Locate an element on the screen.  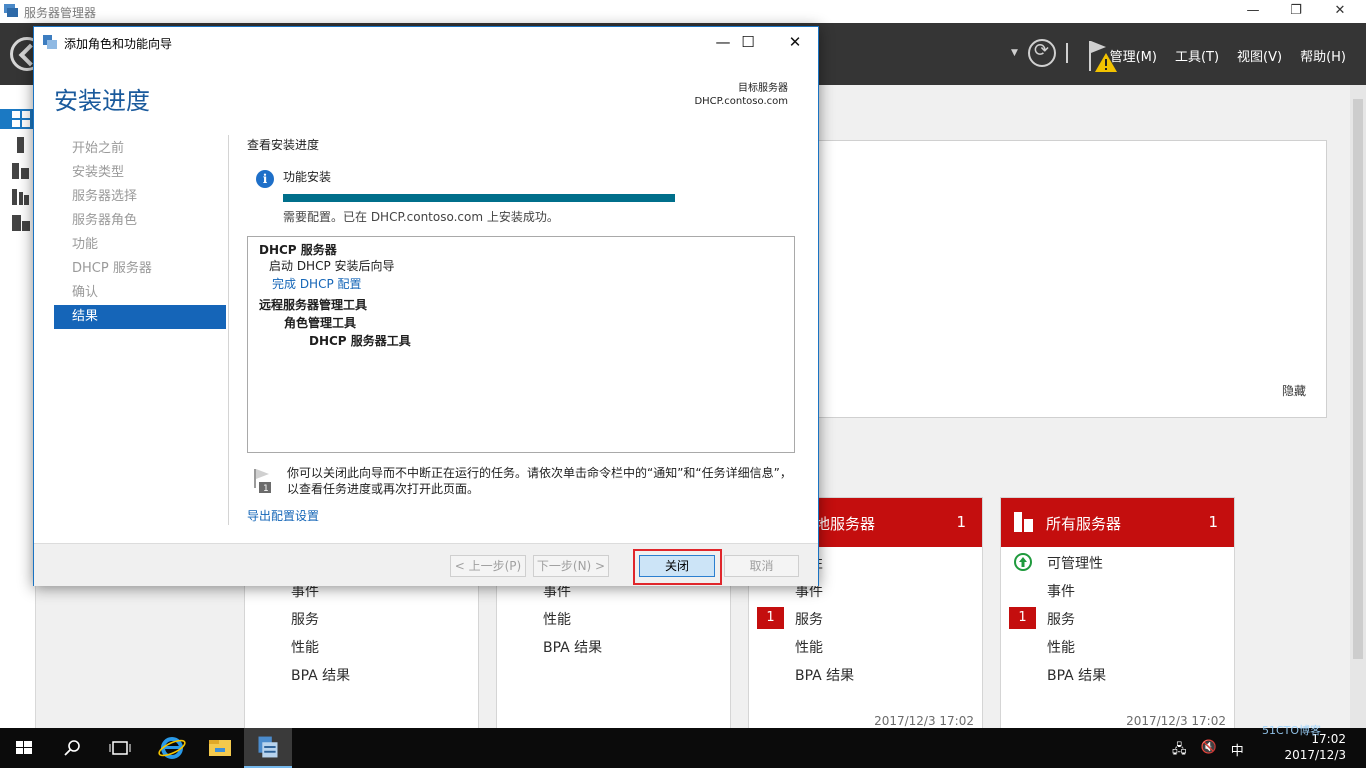
wizard-title: 添加角色和功能向导 is located at coordinates (118, 44).